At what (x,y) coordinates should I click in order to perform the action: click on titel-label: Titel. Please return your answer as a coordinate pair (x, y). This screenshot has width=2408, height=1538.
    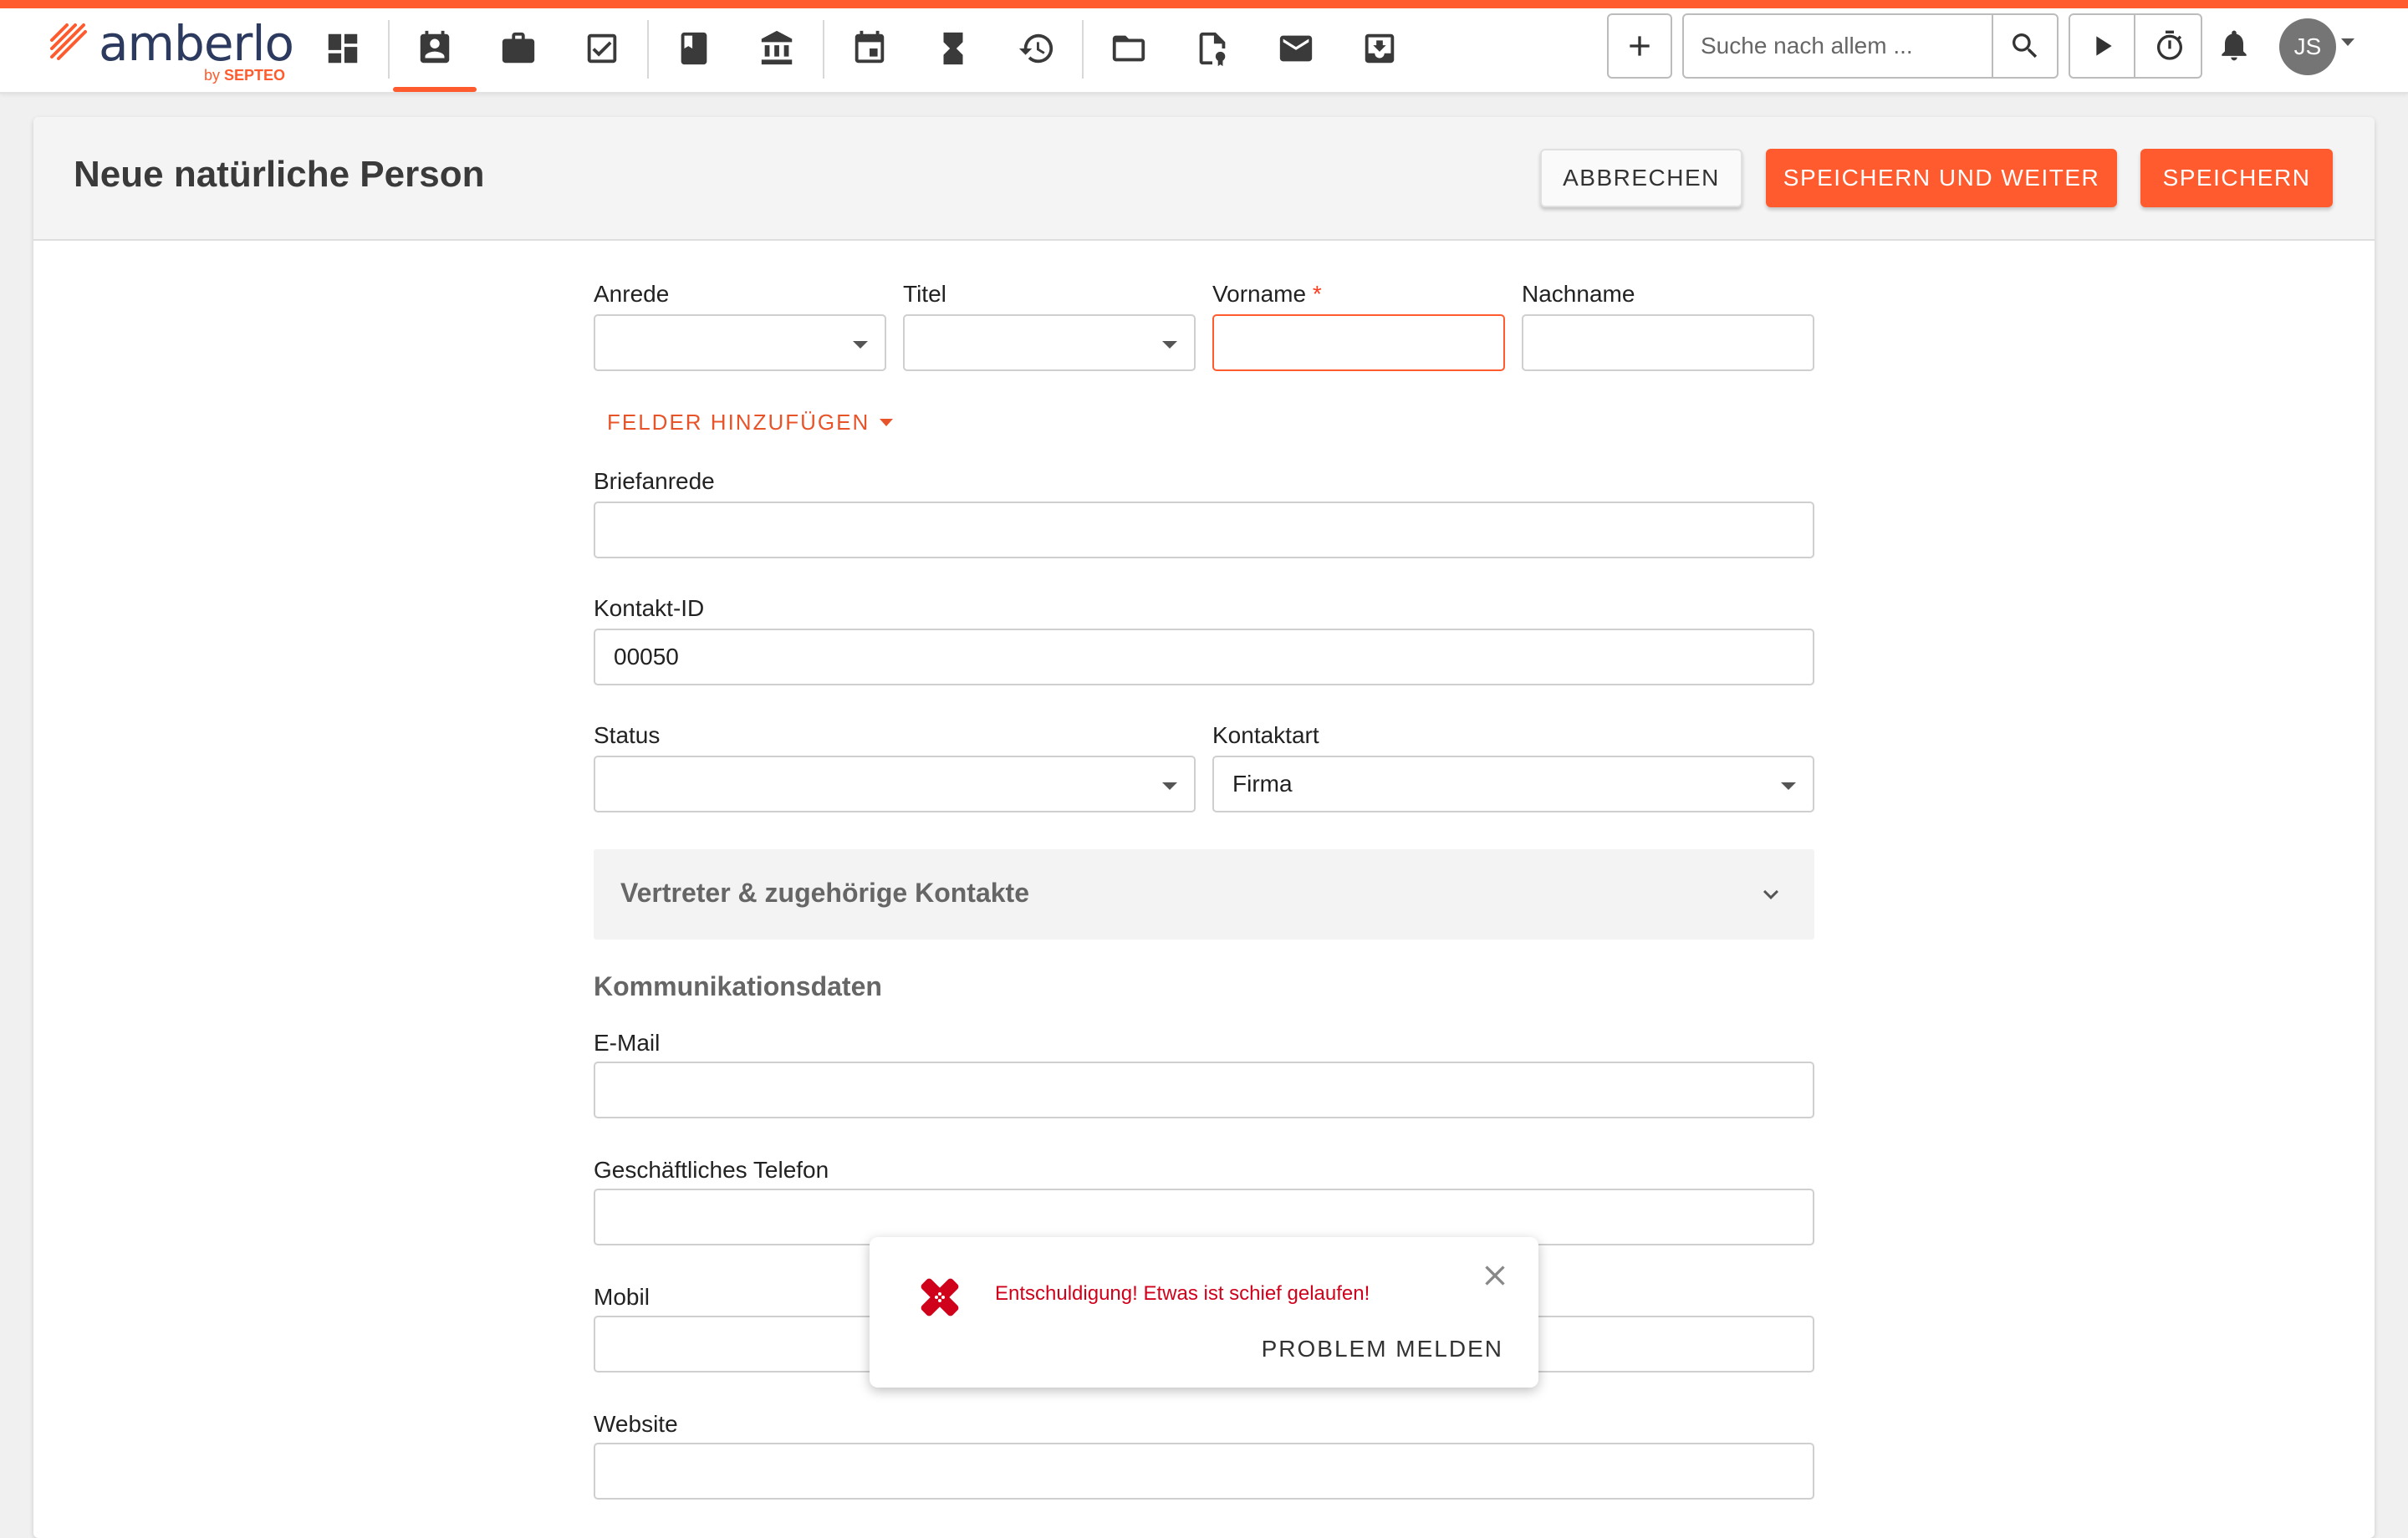
    Looking at the image, I should click on (925, 294).